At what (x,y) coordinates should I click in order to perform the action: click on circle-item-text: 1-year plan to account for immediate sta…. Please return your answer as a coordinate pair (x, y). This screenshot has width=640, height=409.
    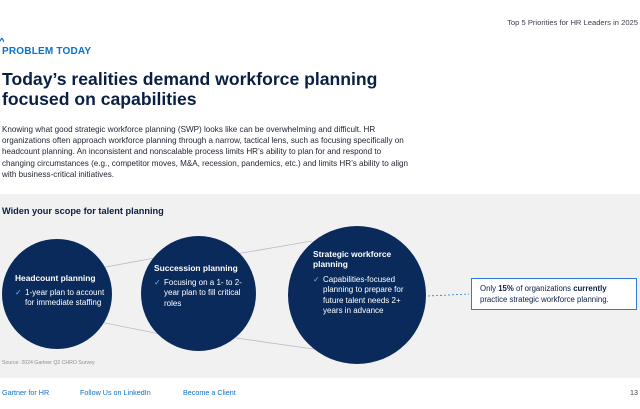
    Looking at the image, I should click on (65, 298).